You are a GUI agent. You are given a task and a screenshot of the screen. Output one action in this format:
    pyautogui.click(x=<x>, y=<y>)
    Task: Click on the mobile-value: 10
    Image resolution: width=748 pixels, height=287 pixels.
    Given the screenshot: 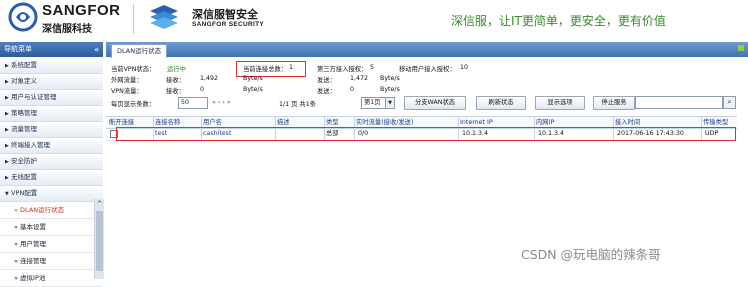 What is the action you would take?
    pyautogui.click(x=464, y=67)
    